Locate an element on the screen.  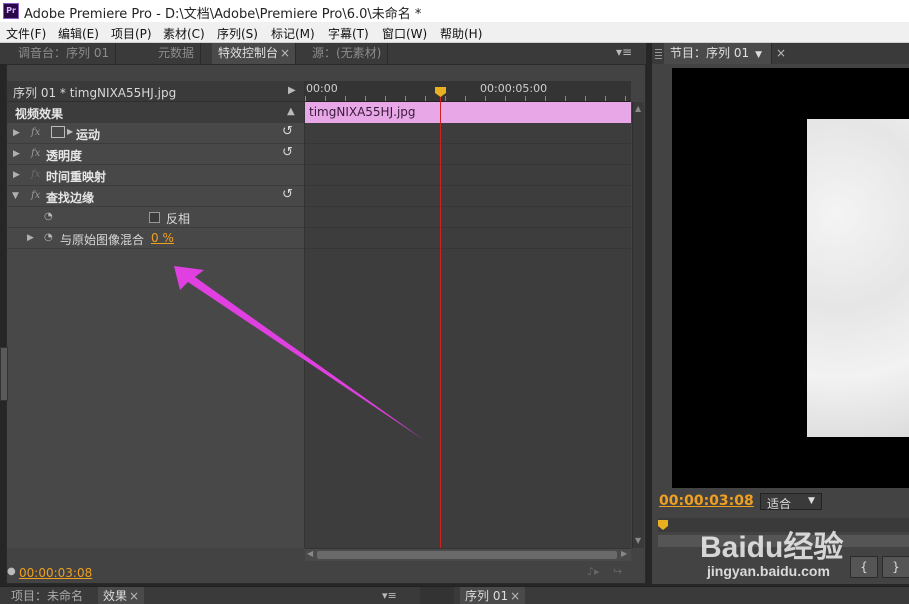
fit-dropdown: 适合 ▼ is located at coordinates (791, 502).